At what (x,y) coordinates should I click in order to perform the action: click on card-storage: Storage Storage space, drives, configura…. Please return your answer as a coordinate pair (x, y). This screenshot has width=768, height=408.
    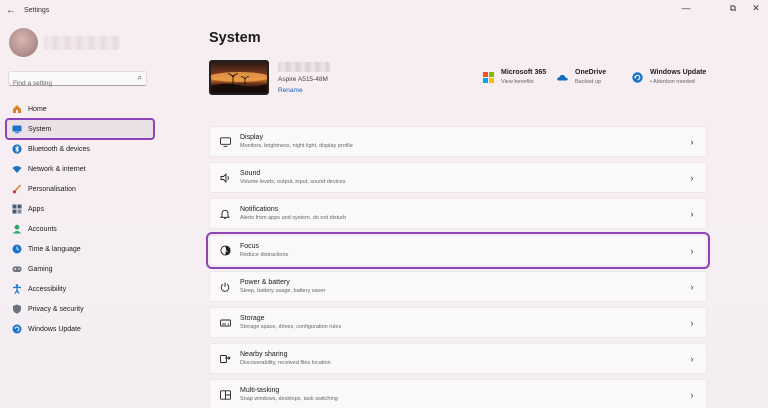
    Looking at the image, I should click on (458, 322).